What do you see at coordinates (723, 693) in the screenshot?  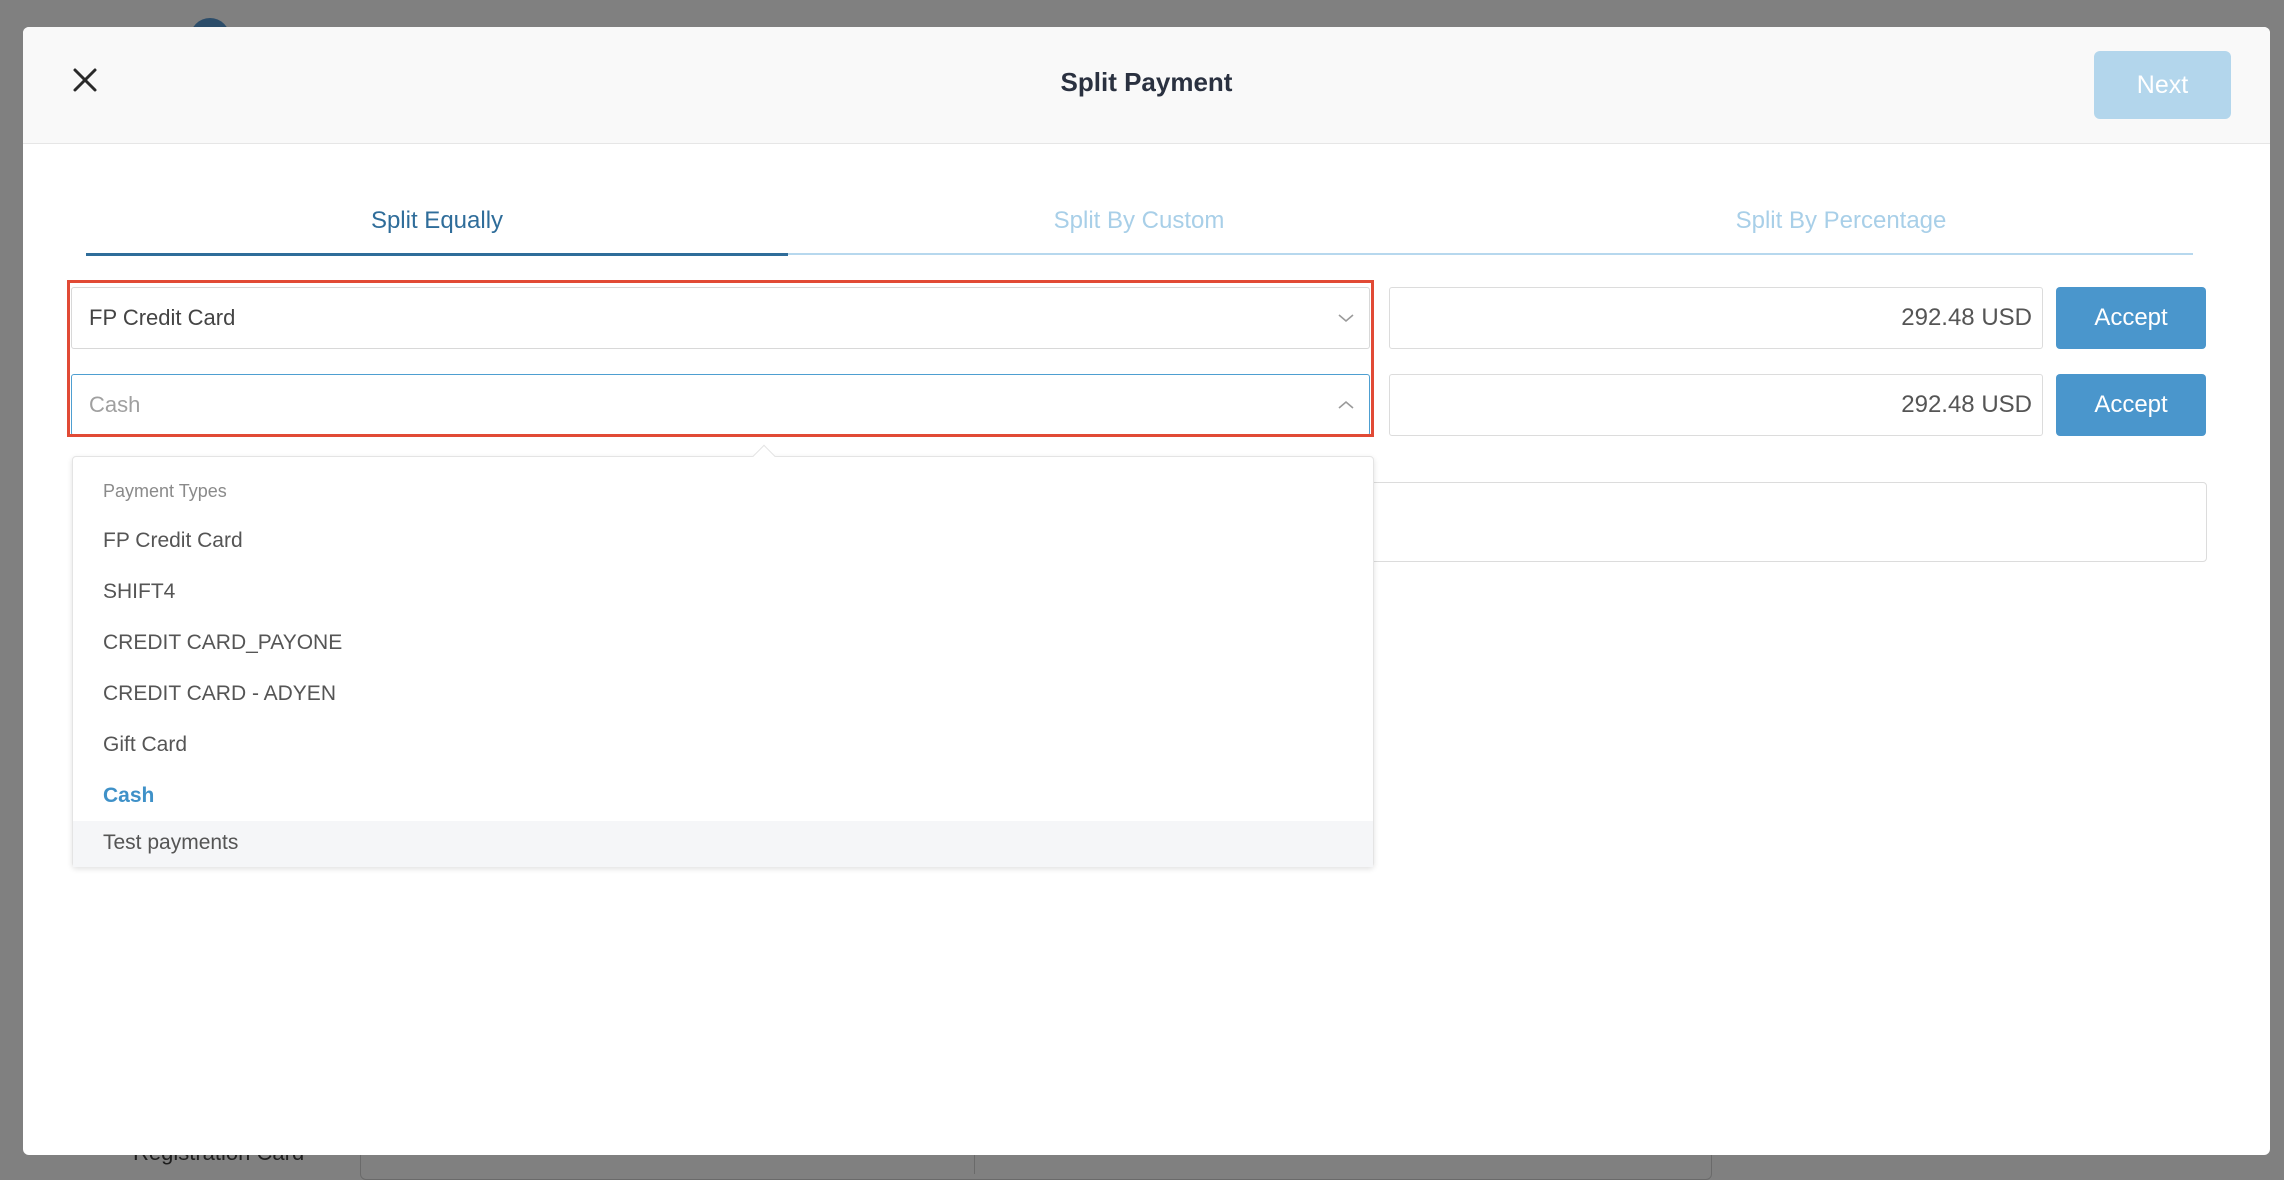 I see `dropdown-option-credit-card-adyen: CREDIT CARD - ADYEN` at bounding box center [723, 693].